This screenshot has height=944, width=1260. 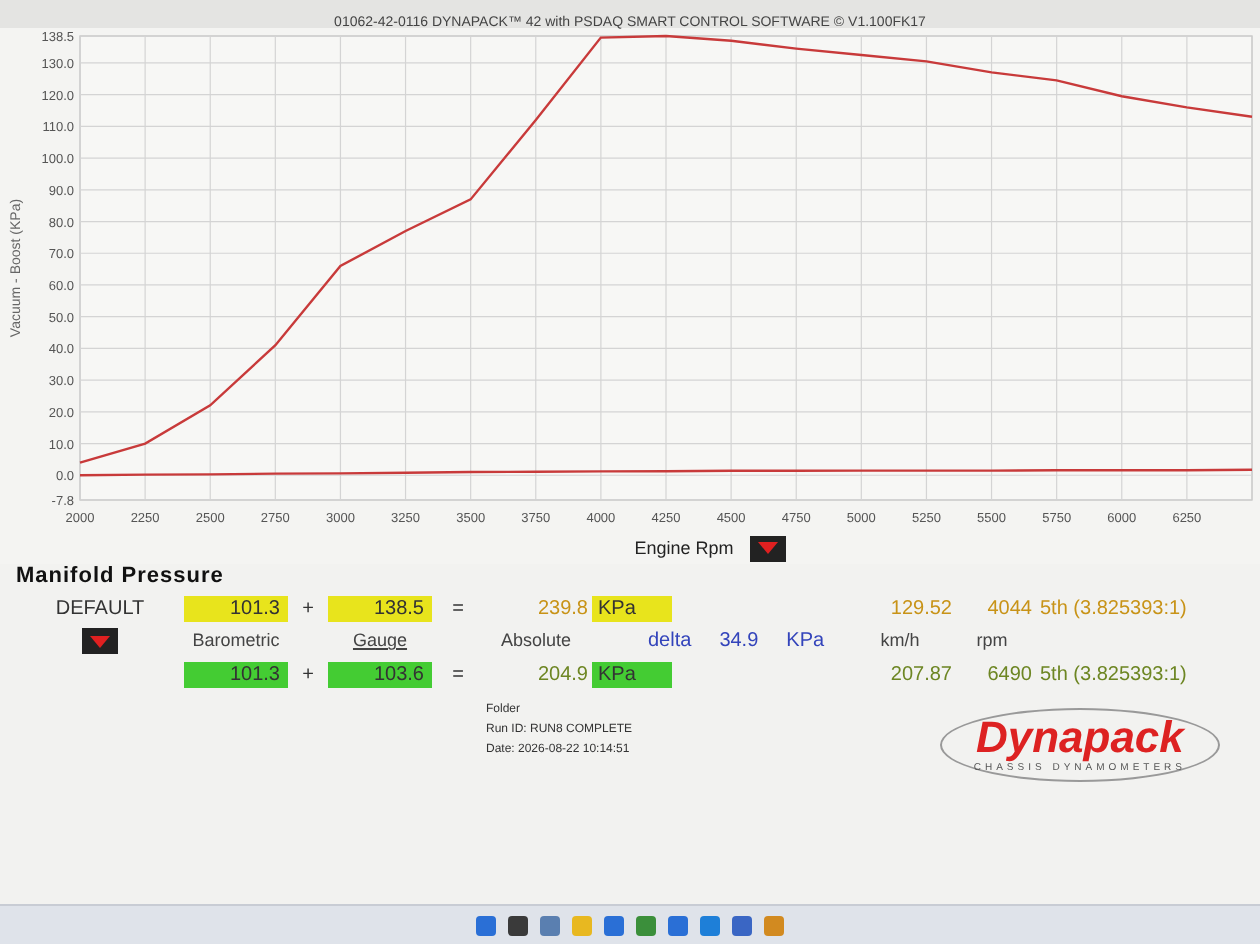 What do you see at coordinates (236, 641) in the screenshot?
I see `barometric-label: Barometric` at bounding box center [236, 641].